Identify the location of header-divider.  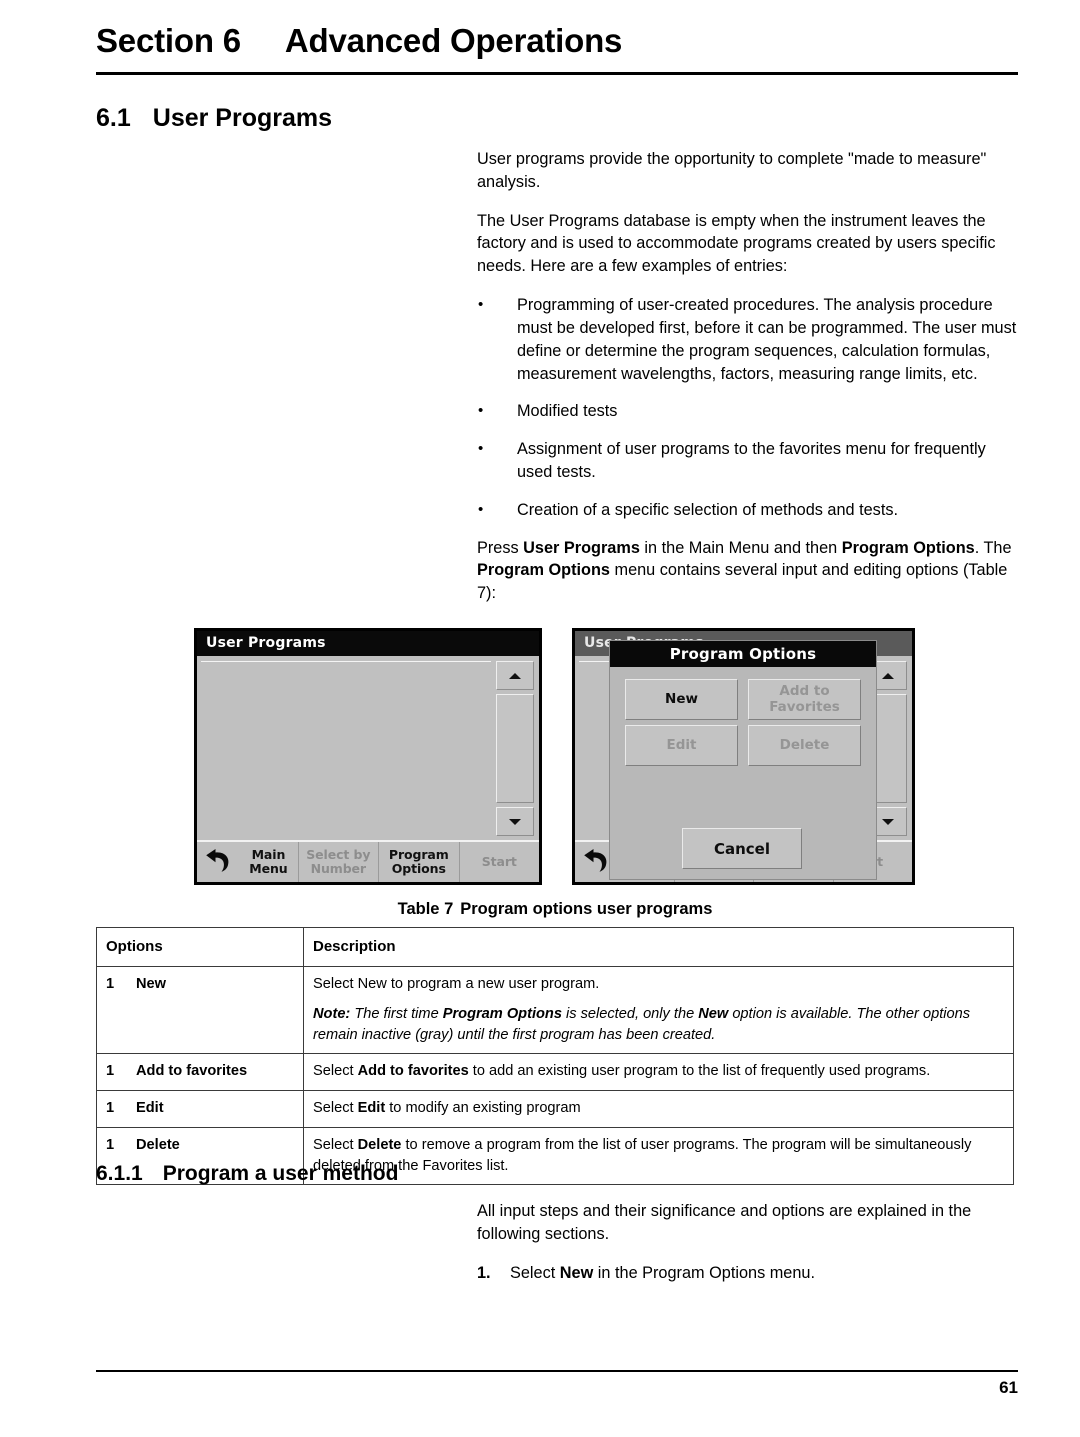
(557, 73).